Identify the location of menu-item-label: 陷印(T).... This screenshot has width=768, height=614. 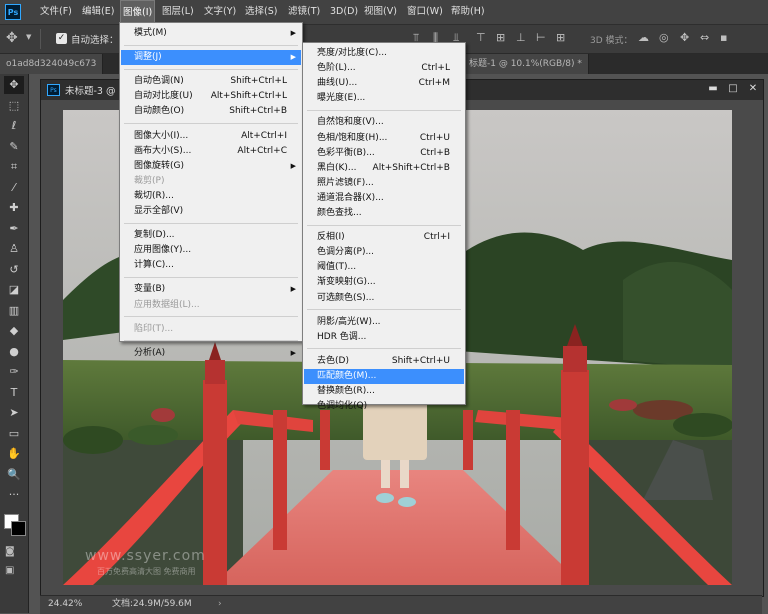
(154, 328).